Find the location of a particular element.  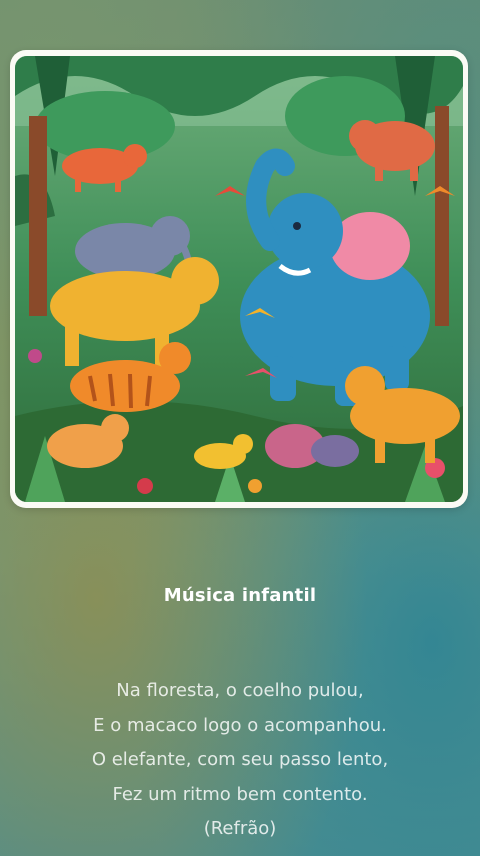

lyric-line: Fez um ritmo bem contento. is located at coordinates (240, 794).